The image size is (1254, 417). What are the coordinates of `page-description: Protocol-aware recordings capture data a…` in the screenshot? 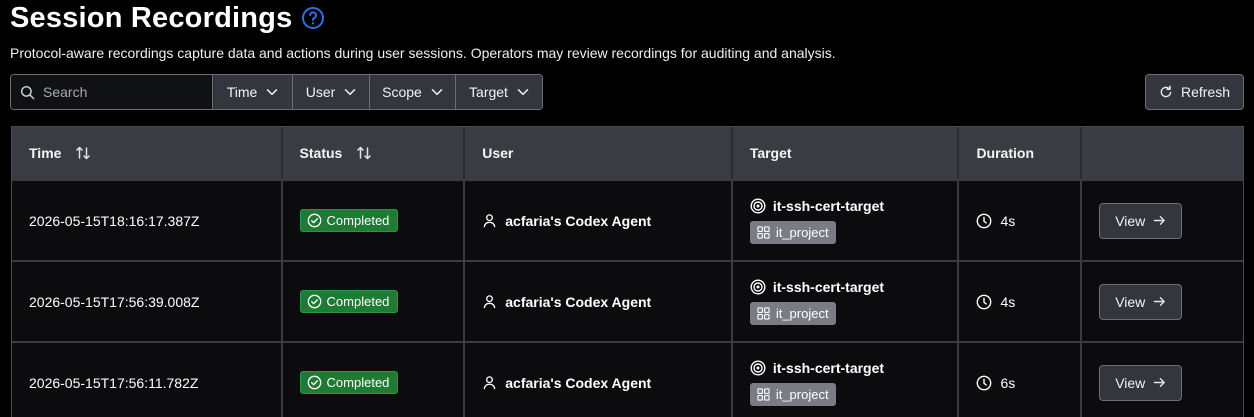 It's located at (423, 53).